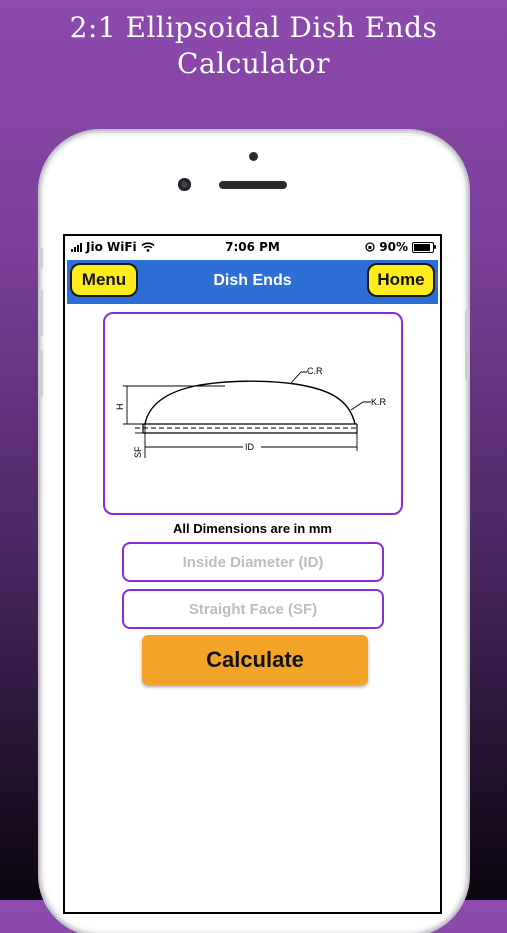 This screenshot has width=507, height=933. Describe the element at coordinates (467, 345) in the screenshot. I see `phone-power-button` at that location.